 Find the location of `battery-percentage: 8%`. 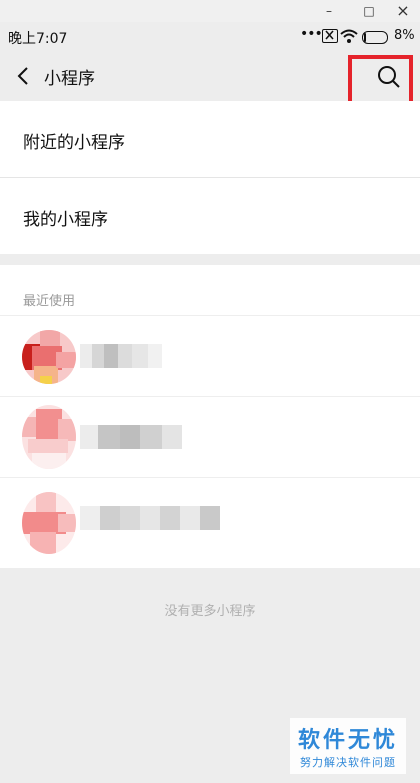

battery-percentage: 8% is located at coordinates (404, 35).